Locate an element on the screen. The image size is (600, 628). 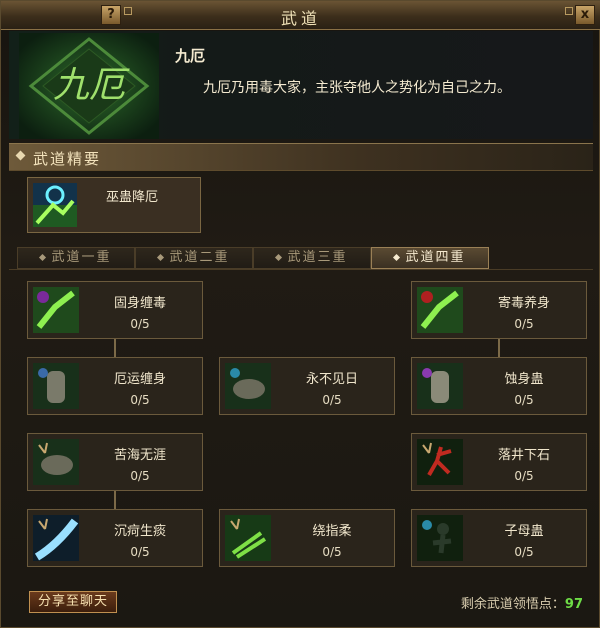
skill-card-chenke-shengtan: 沉疴生痰 0/5 is located at coordinates (115, 538).